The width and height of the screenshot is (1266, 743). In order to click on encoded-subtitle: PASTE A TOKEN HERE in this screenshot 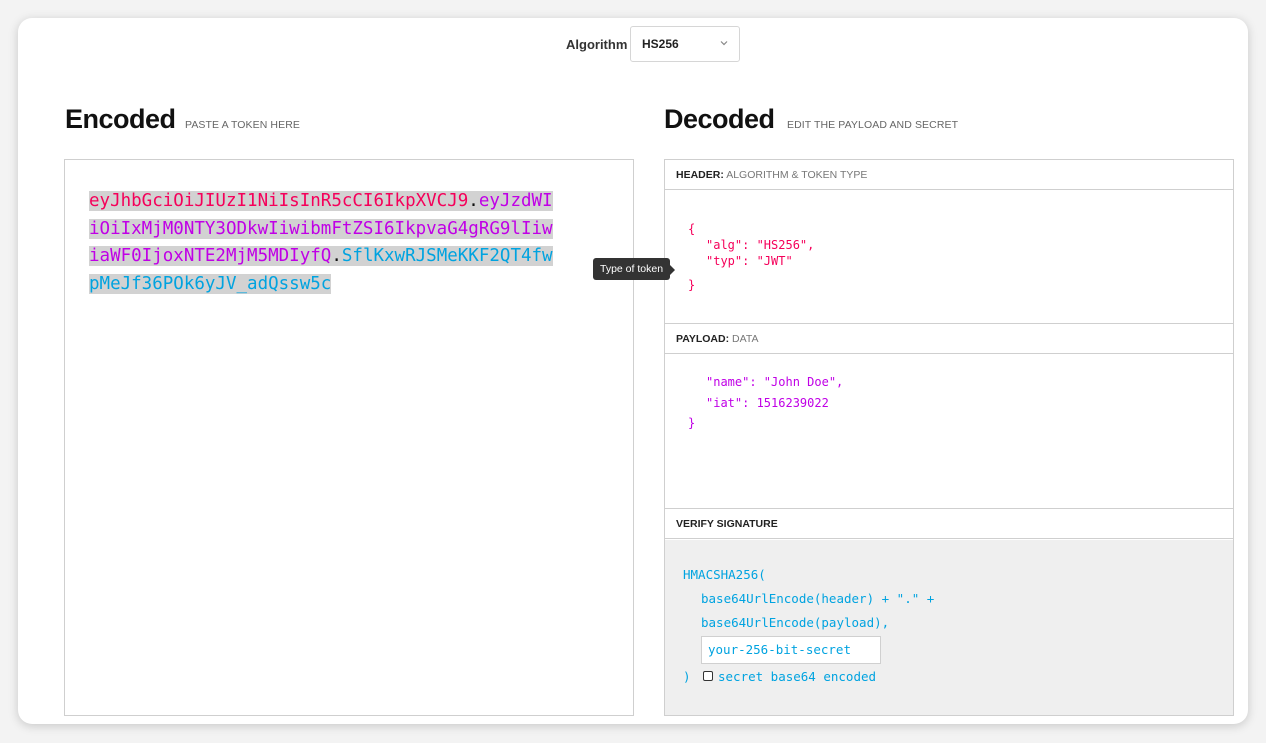, I will do `click(243, 125)`.